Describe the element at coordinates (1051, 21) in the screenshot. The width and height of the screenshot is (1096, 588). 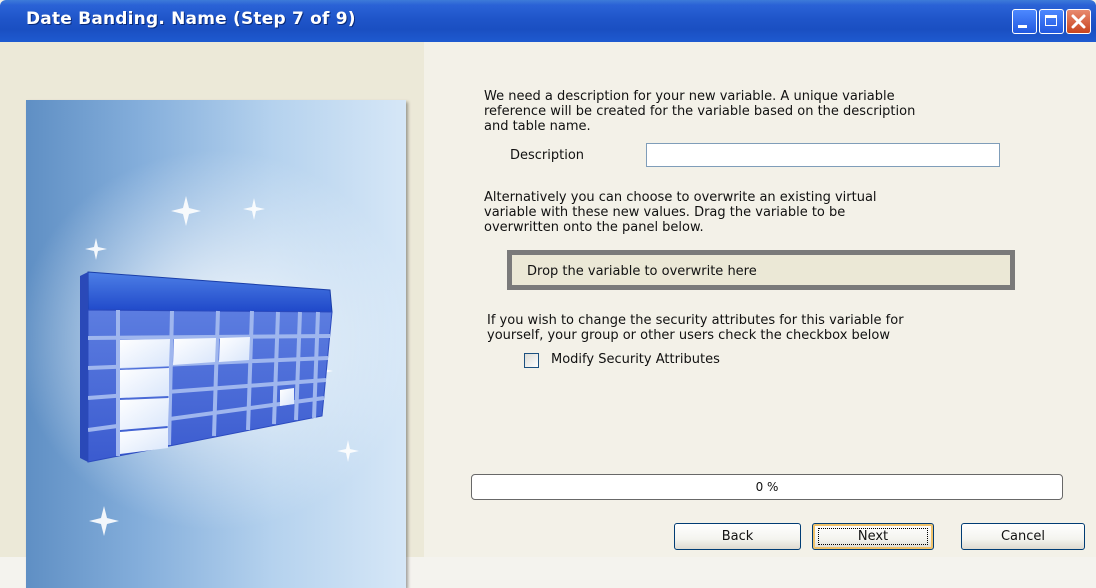
I see `maximize-icon` at that location.